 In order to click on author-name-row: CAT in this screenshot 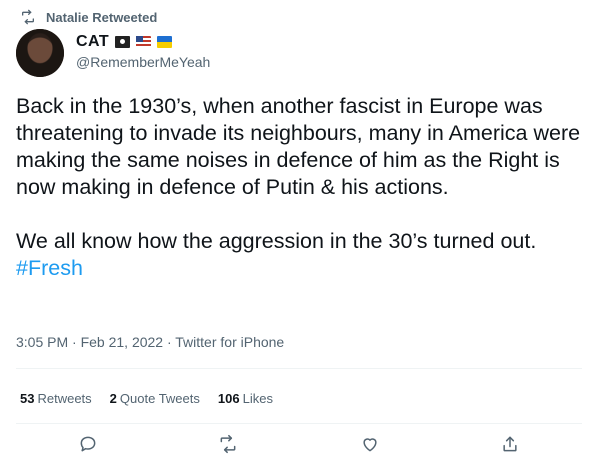, I will do `click(124, 42)`.